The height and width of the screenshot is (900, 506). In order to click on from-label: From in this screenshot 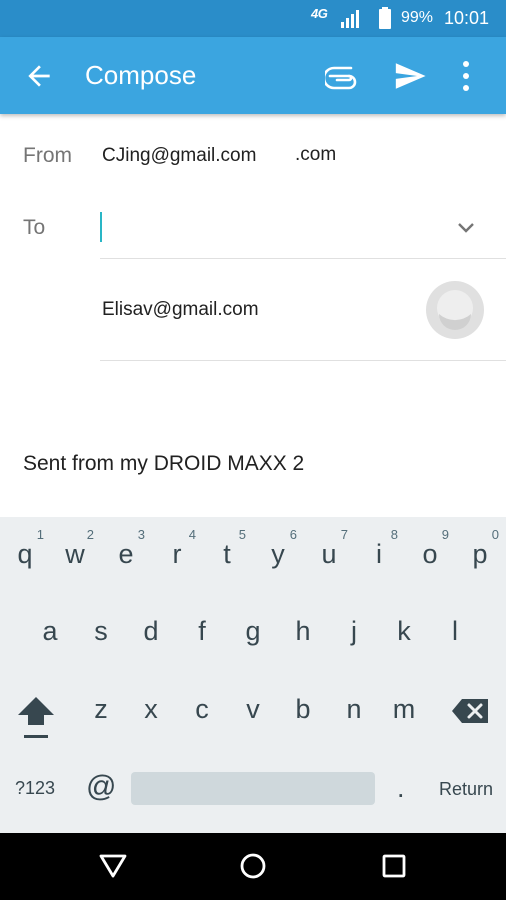, I will do `click(47, 155)`.